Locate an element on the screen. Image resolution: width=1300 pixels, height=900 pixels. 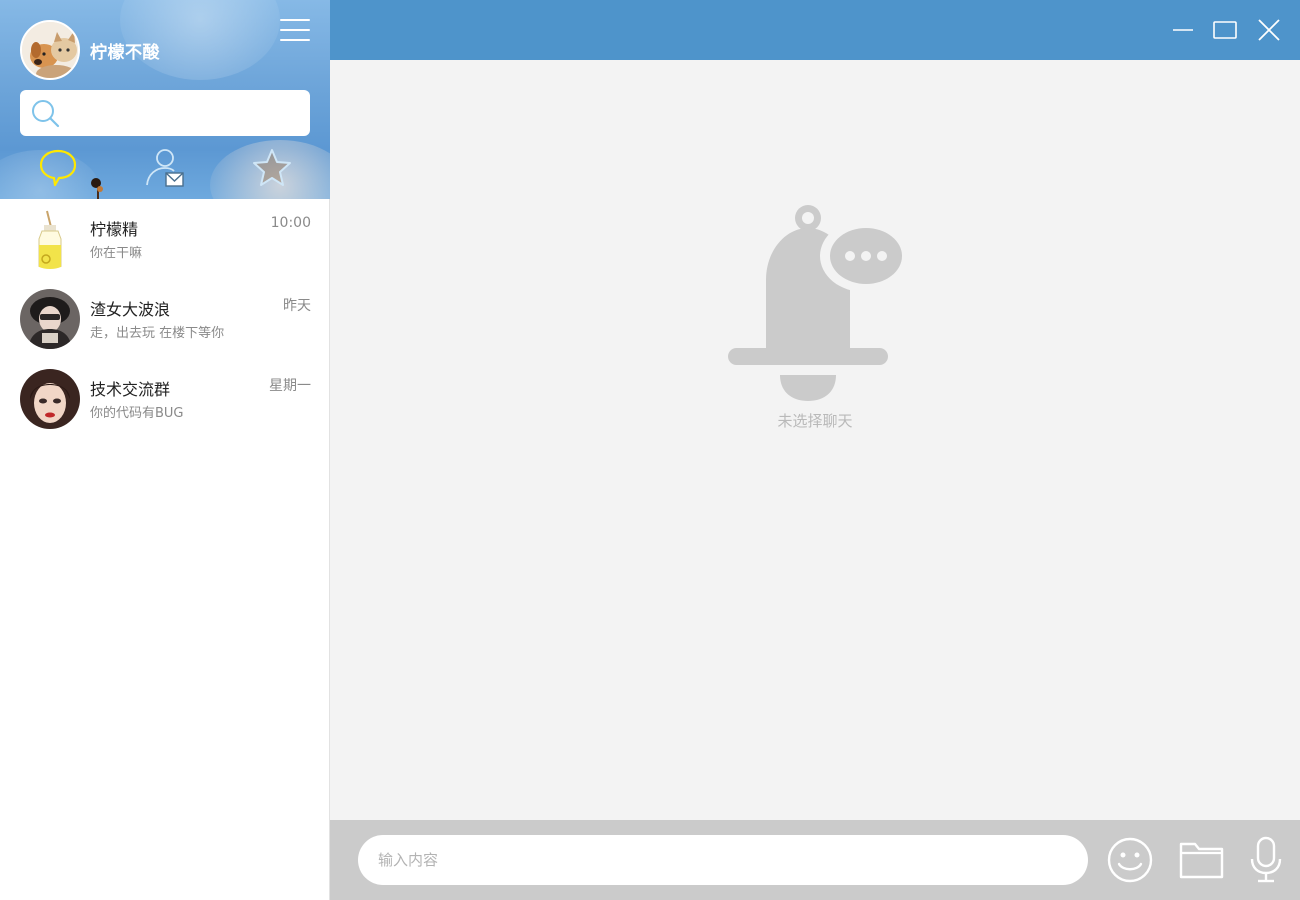
menu-icon is located at coordinates (295, 30).